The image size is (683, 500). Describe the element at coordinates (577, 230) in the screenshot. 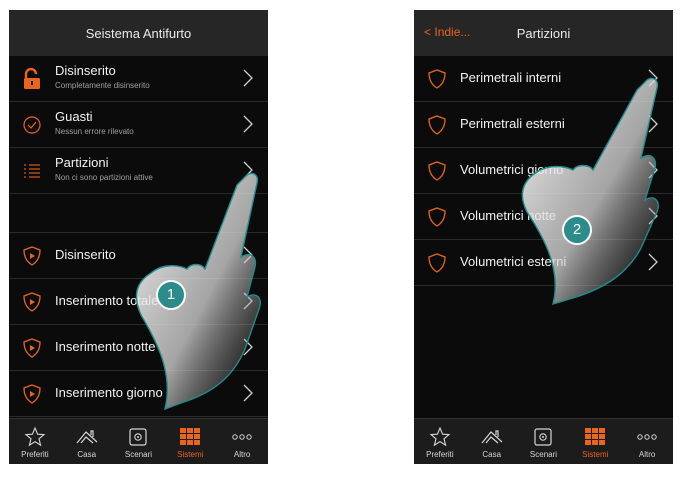

I see `step-badge: 2` at that location.